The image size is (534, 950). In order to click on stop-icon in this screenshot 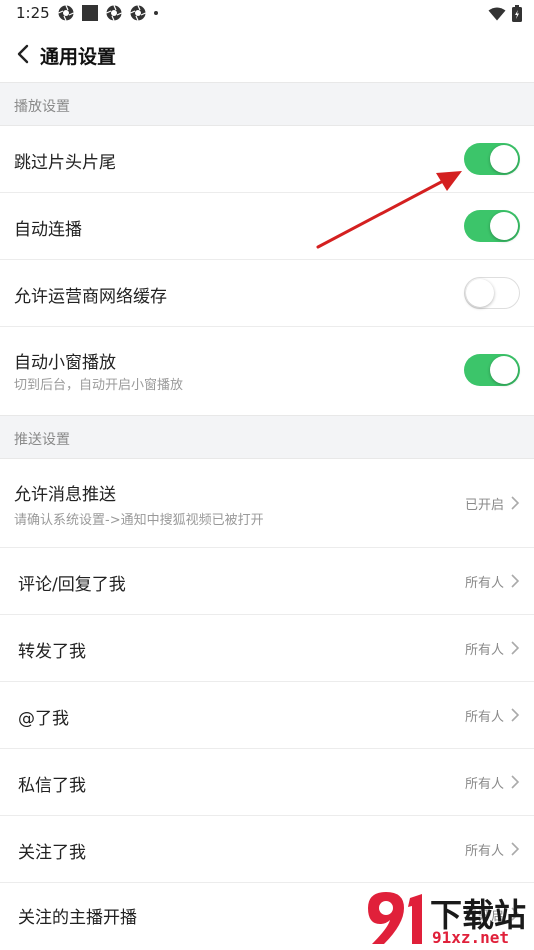, I will do `click(90, 13)`.